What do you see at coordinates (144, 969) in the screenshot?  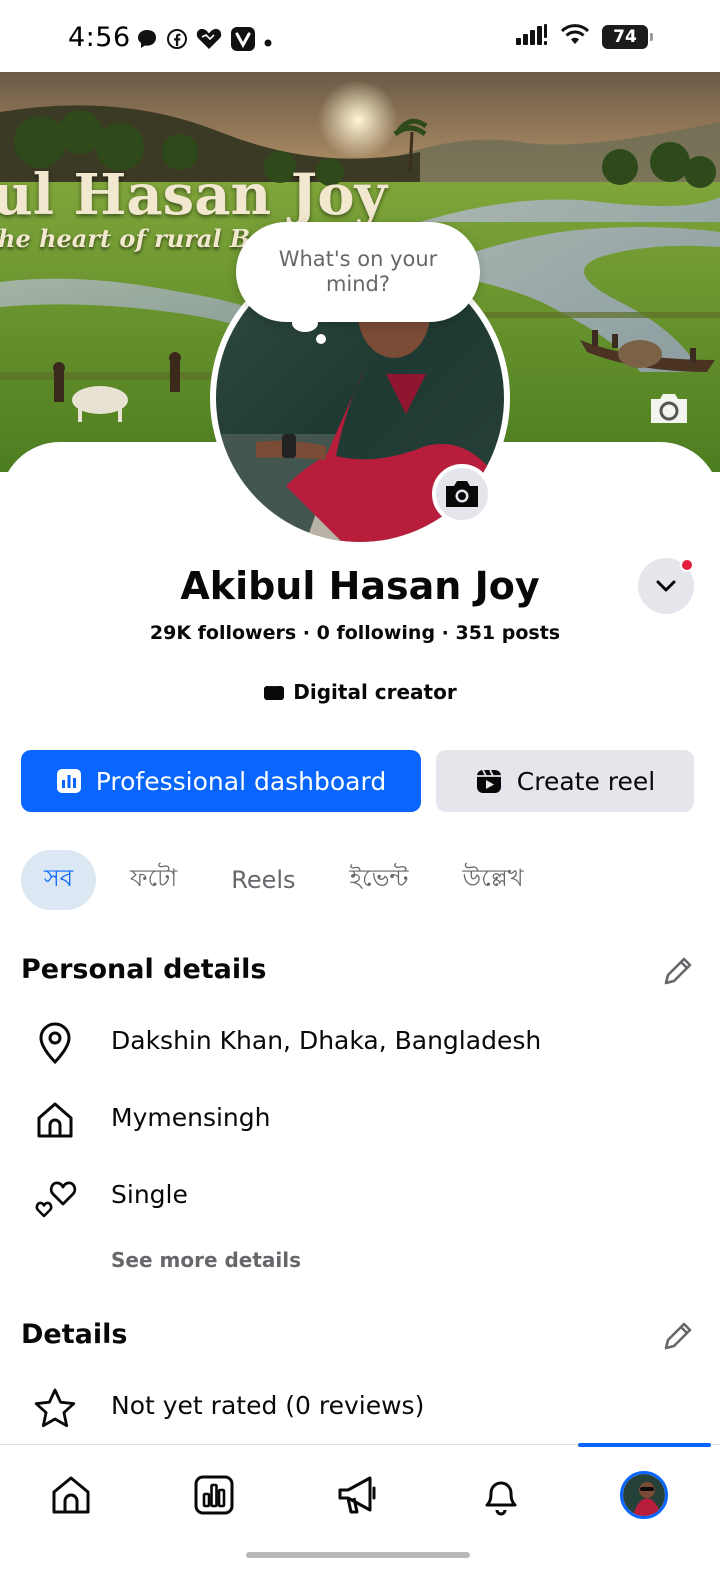 I see `personal-details-title: Personal details` at bounding box center [144, 969].